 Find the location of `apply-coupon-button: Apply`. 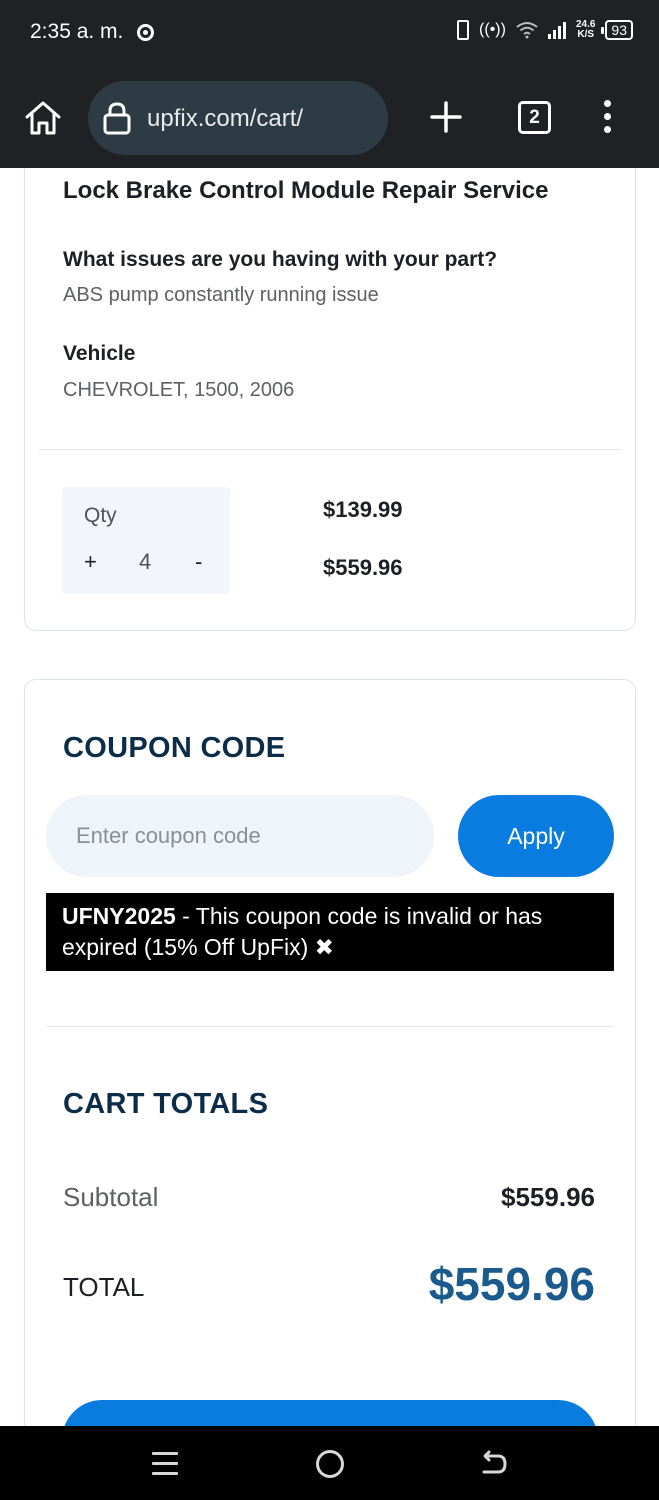

apply-coupon-button: Apply is located at coordinates (536, 836).